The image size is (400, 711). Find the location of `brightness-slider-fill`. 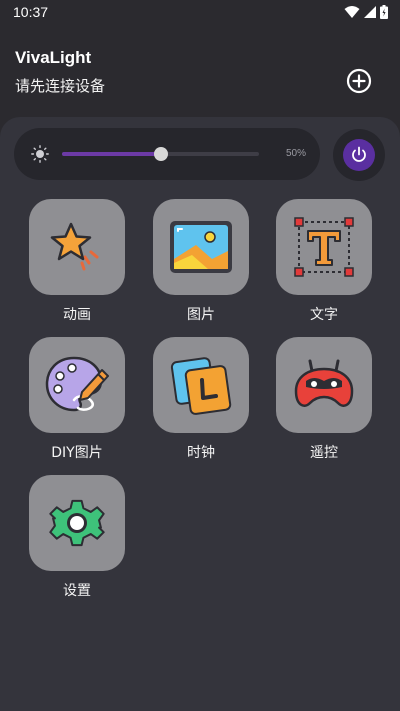

brightness-slider-fill is located at coordinates (111, 154).